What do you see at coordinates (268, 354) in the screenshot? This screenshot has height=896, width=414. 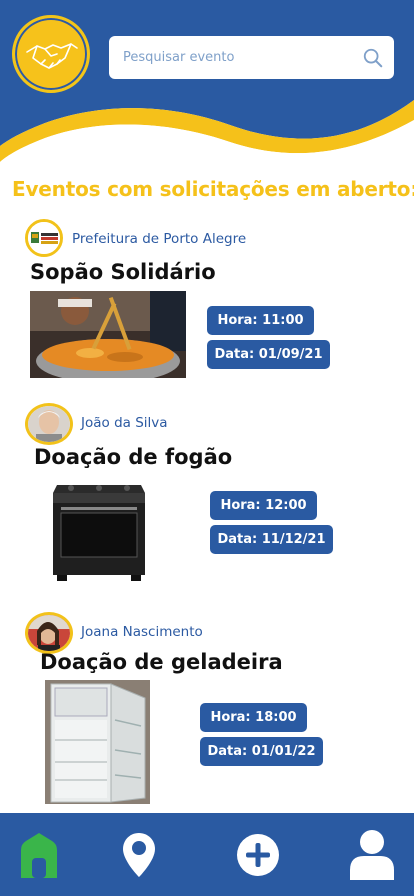 I see `event-date-badge: Data: 01/09/21` at bounding box center [268, 354].